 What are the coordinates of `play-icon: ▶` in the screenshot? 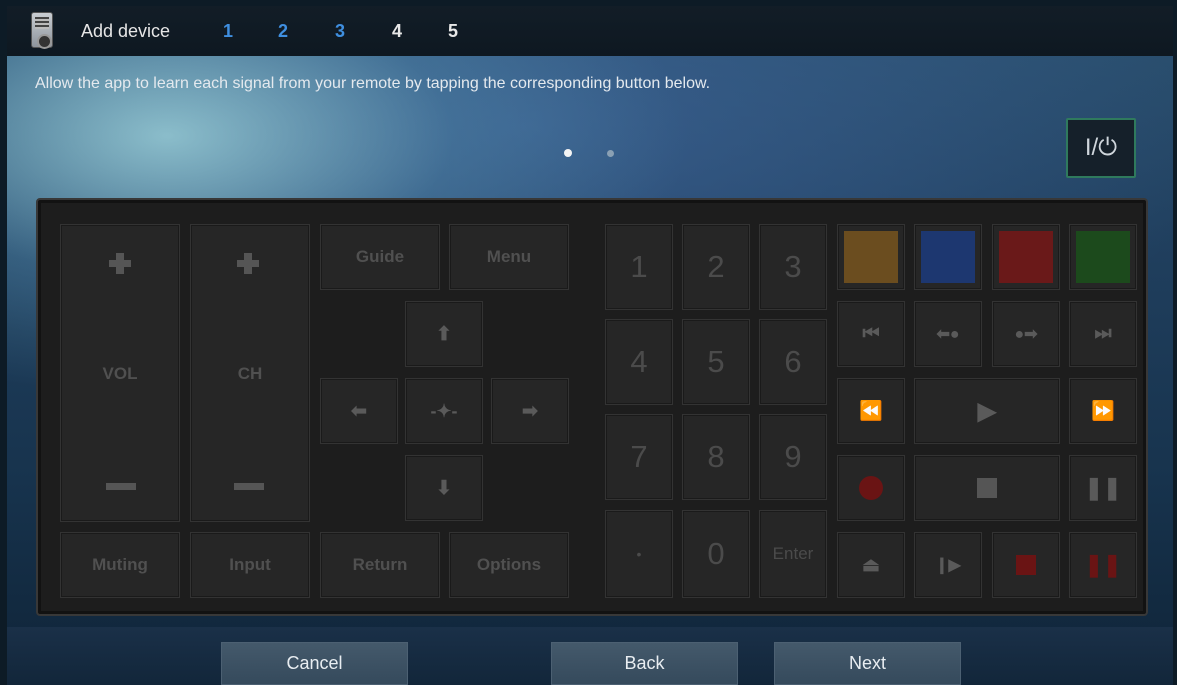 It's located at (987, 411).